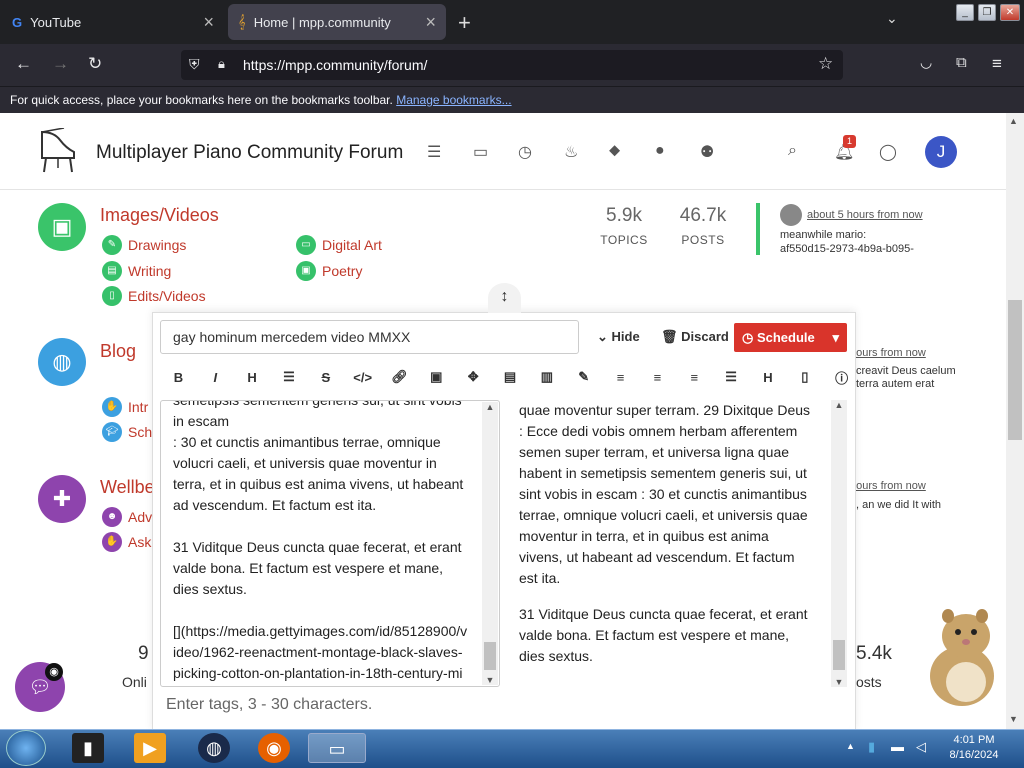  I want to click on caption-icon: ▤, so click(510, 377).